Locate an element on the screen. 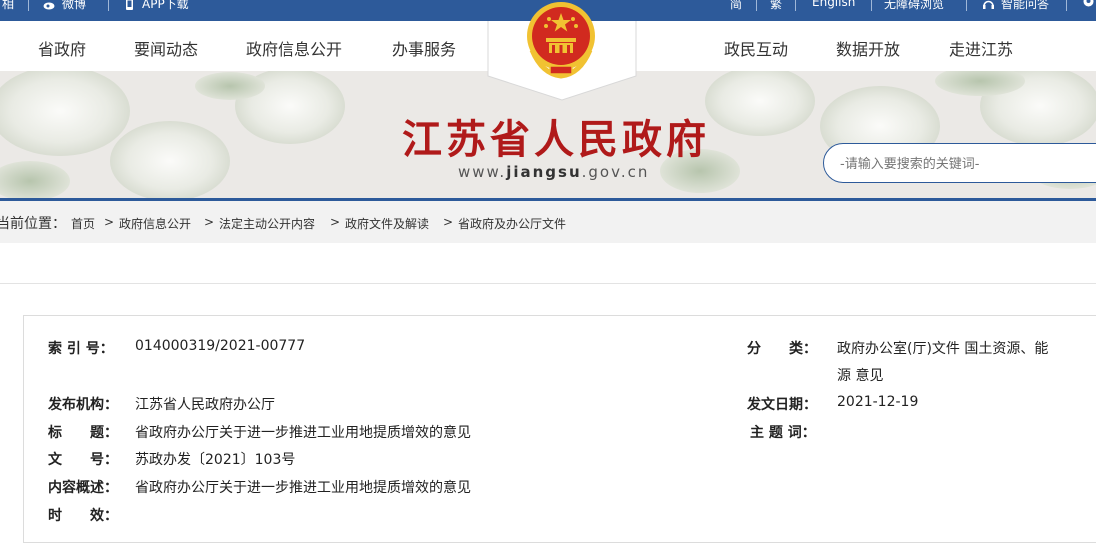  site-url: www.jiangsu.gov.cn is located at coordinates (554, 172).